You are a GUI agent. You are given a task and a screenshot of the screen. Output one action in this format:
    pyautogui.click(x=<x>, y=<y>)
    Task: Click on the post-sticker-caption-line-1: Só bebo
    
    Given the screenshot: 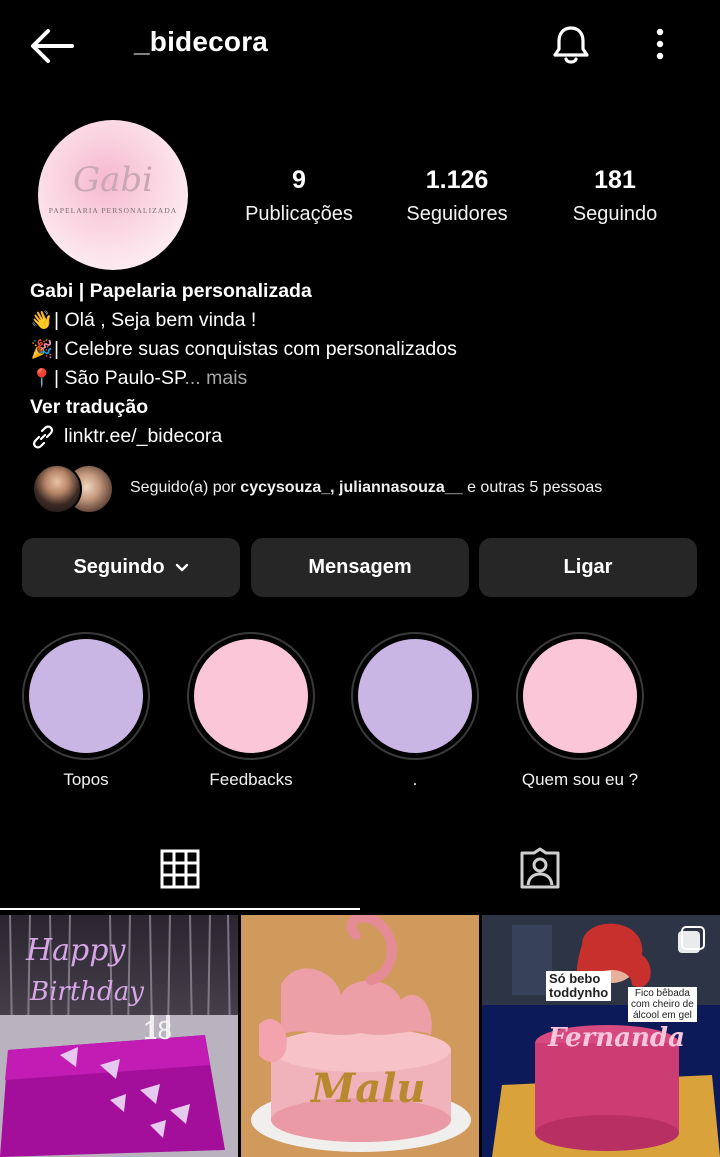 What is the action you would take?
    pyautogui.click(x=575, y=978)
    